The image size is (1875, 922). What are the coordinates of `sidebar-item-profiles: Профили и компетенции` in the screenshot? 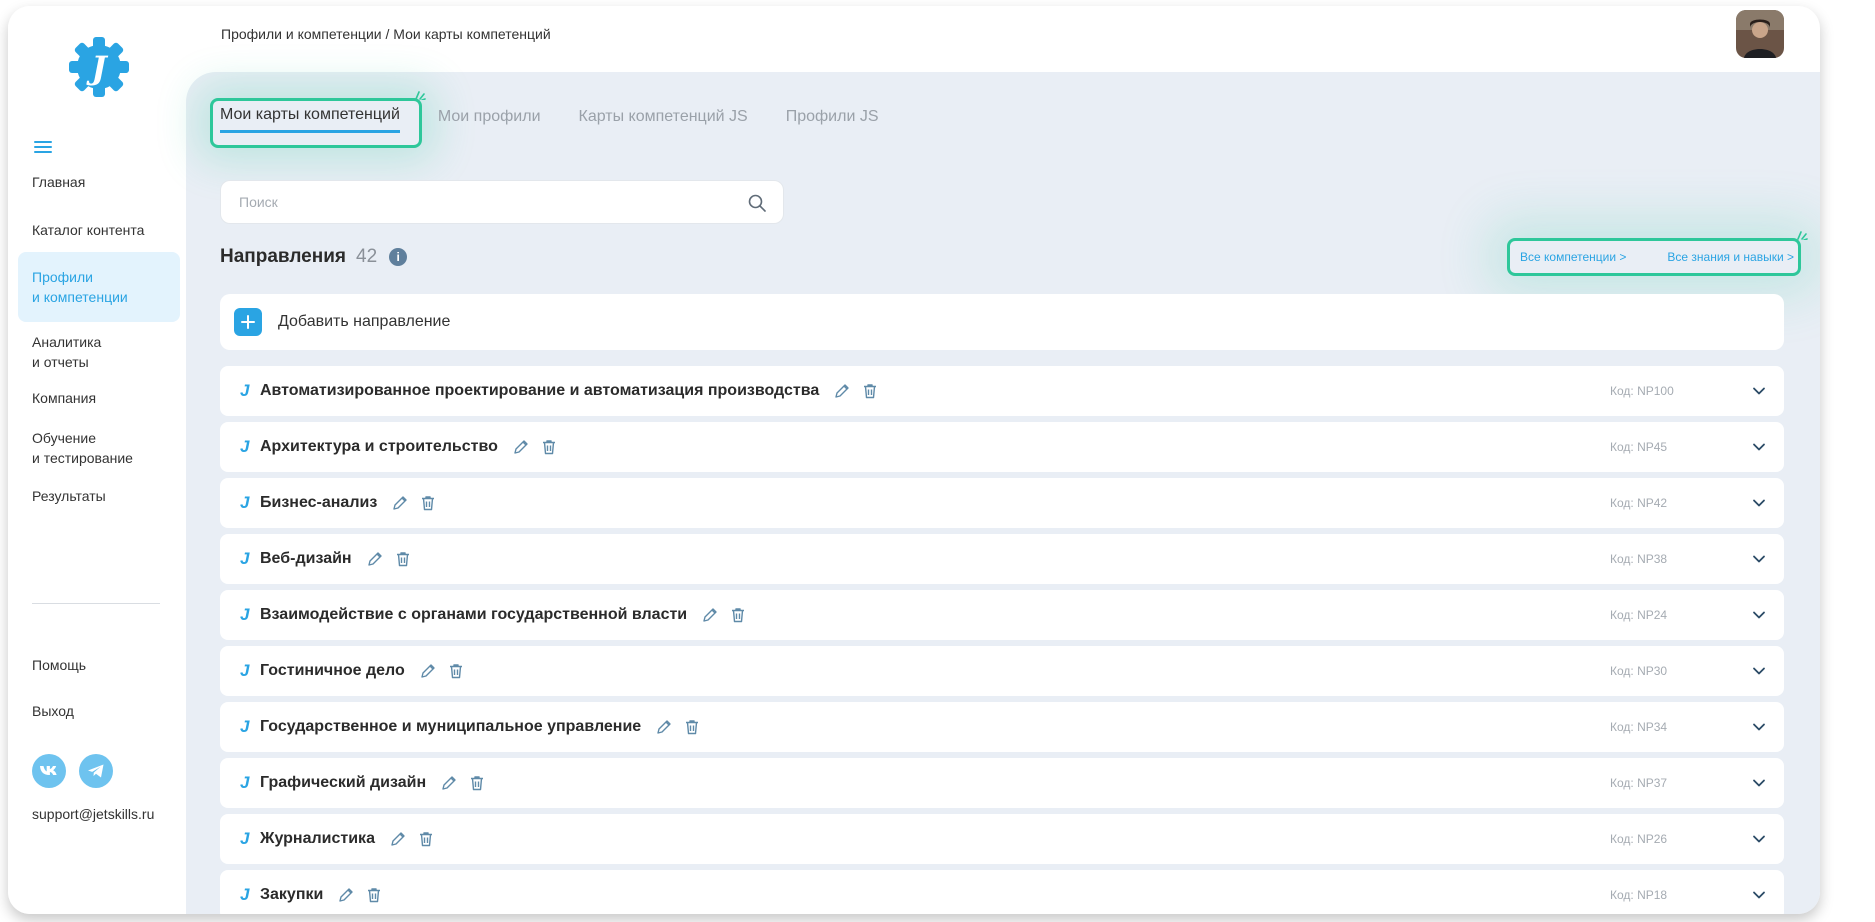 It's located at (99, 287).